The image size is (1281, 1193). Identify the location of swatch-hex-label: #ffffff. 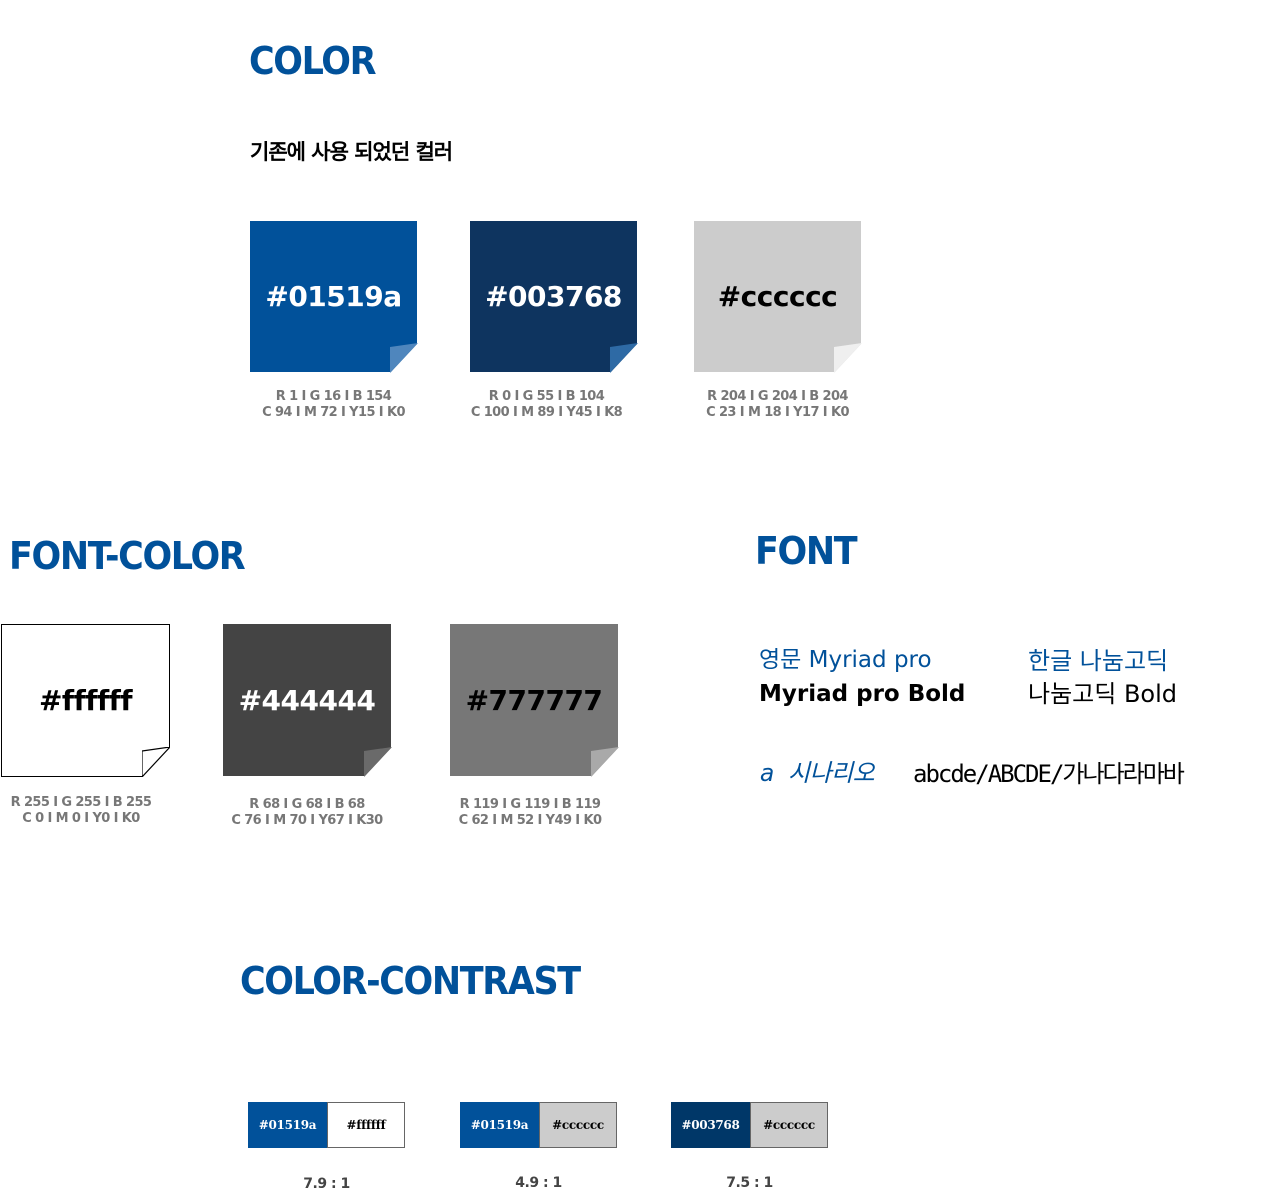
(85, 700).